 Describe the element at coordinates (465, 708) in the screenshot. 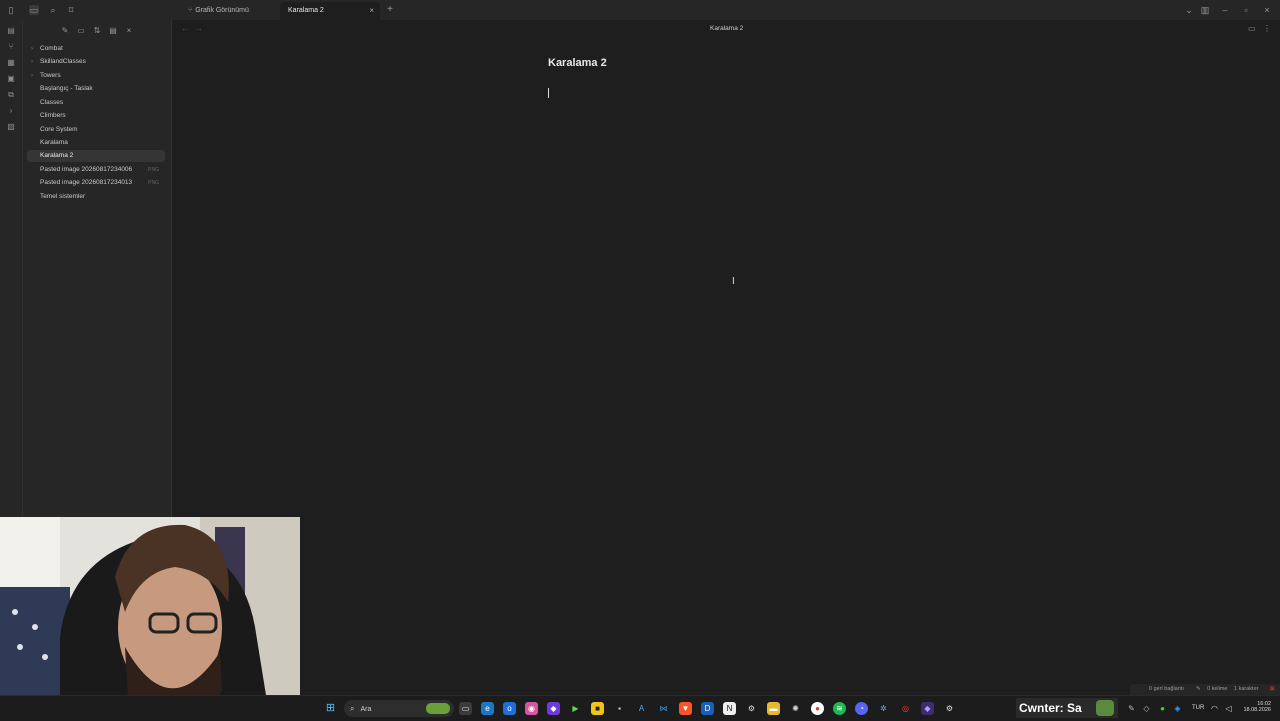

I see `task-view-icon: ▭` at that location.